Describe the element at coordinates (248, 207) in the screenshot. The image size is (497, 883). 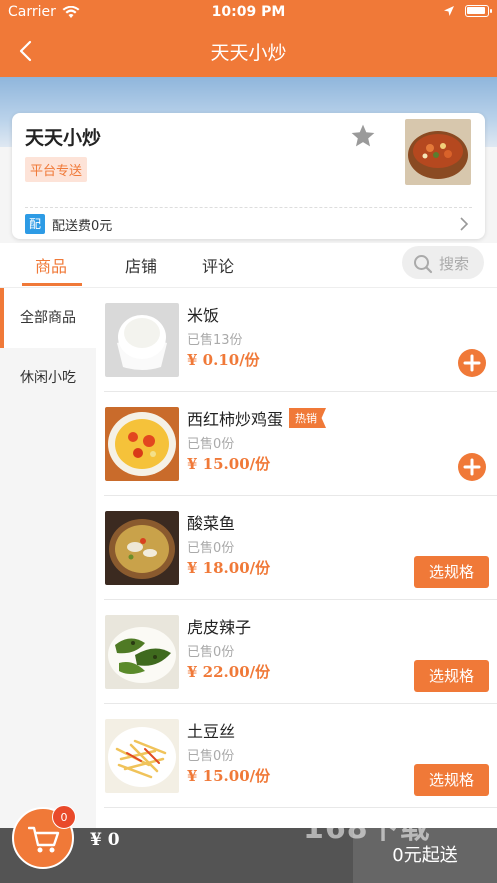
I see `divider` at that location.